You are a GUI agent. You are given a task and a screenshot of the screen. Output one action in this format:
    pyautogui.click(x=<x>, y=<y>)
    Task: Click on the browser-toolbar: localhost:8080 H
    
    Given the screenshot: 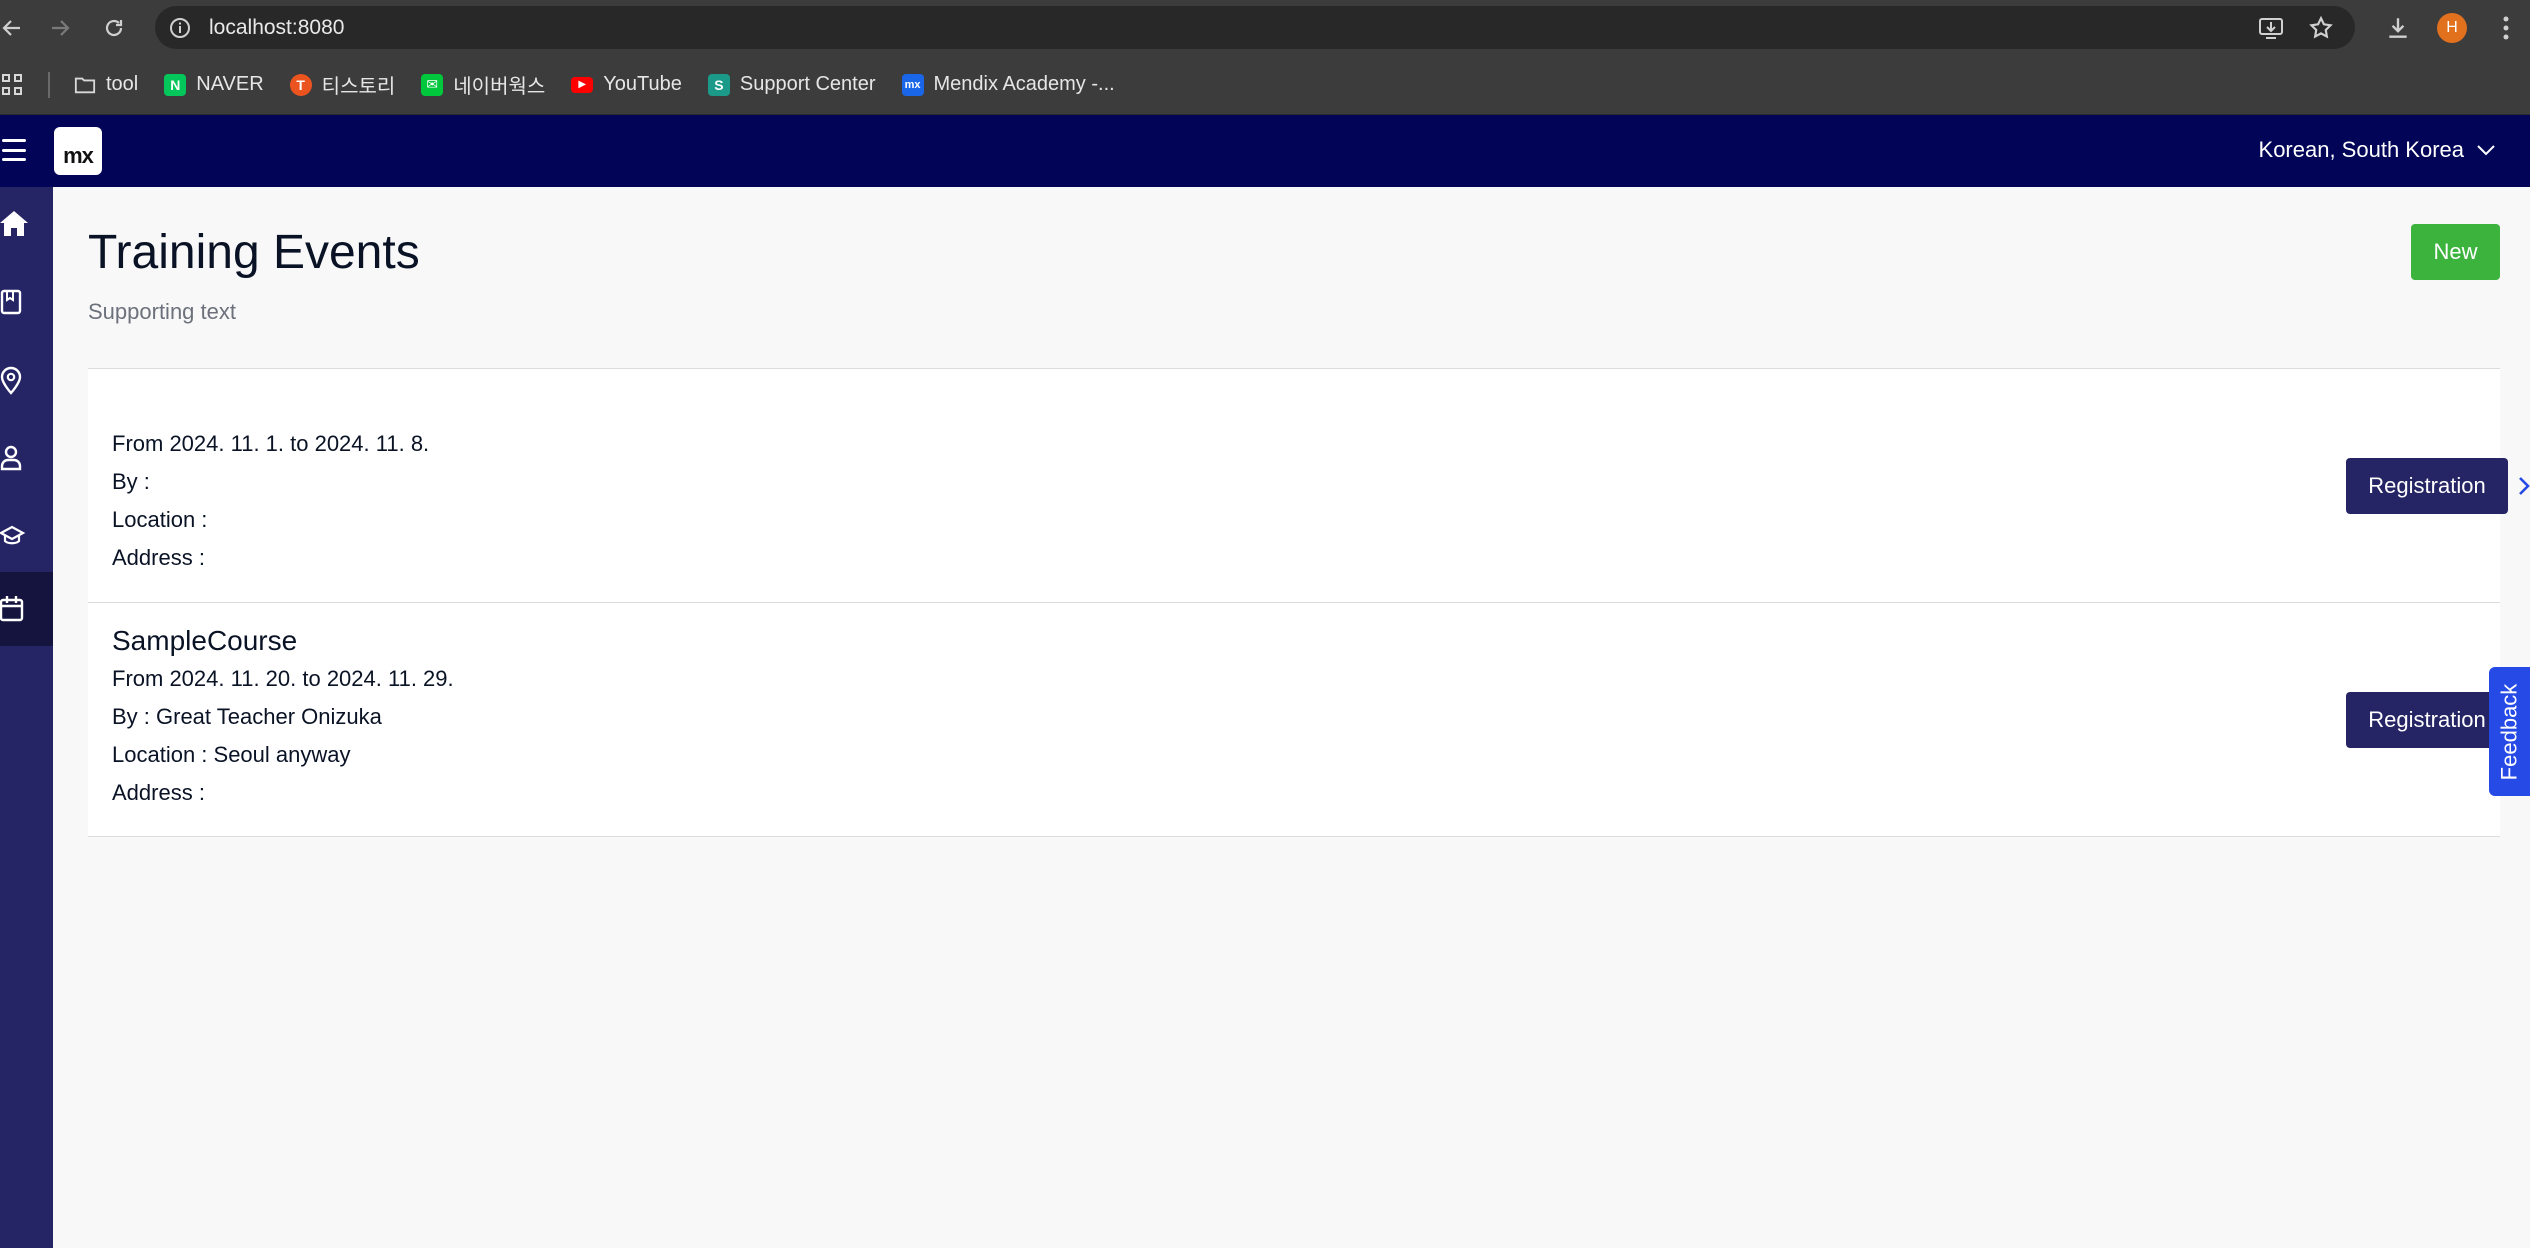 What is the action you would take?
    pyautogui.click(x=1265, y=27)
    